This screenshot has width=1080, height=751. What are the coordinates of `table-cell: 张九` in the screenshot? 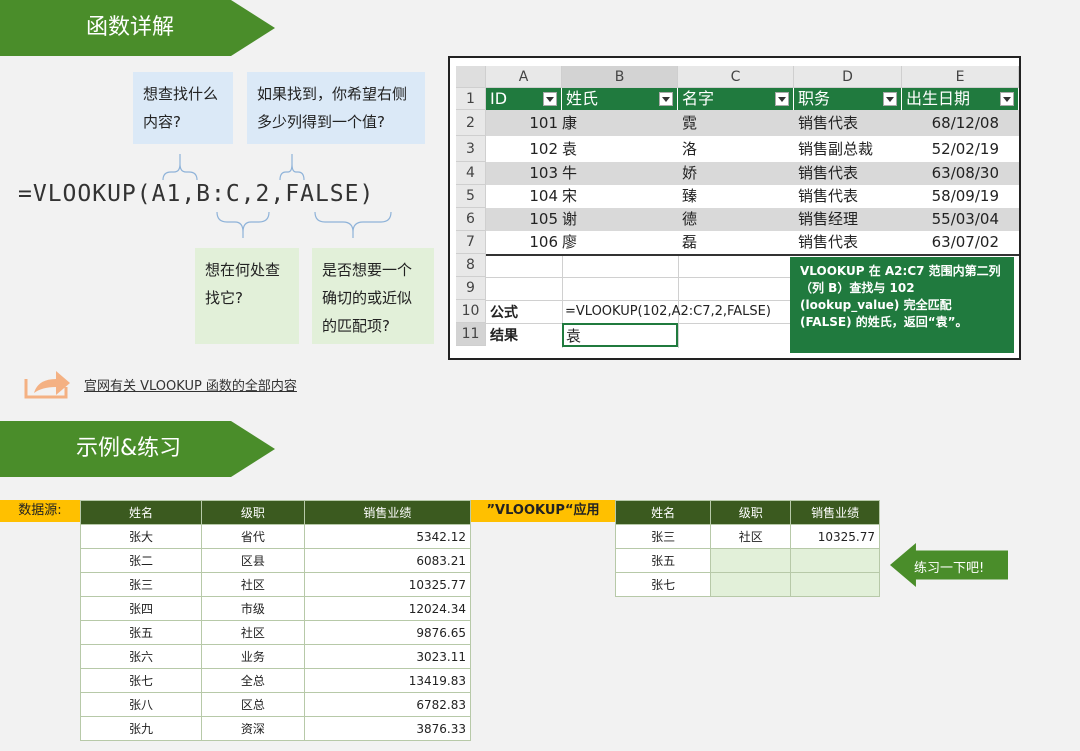 It's located at (141, 728).